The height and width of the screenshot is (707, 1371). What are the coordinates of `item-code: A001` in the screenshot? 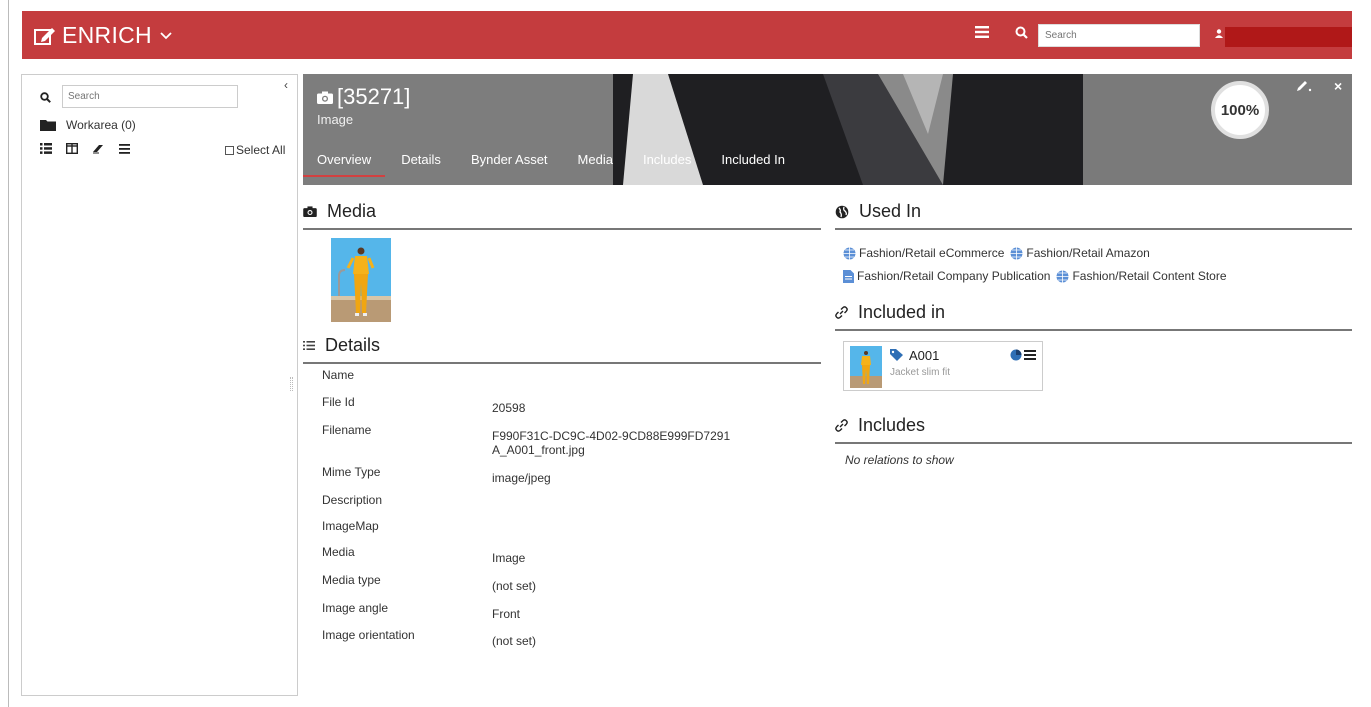 It's located at (924, 355).